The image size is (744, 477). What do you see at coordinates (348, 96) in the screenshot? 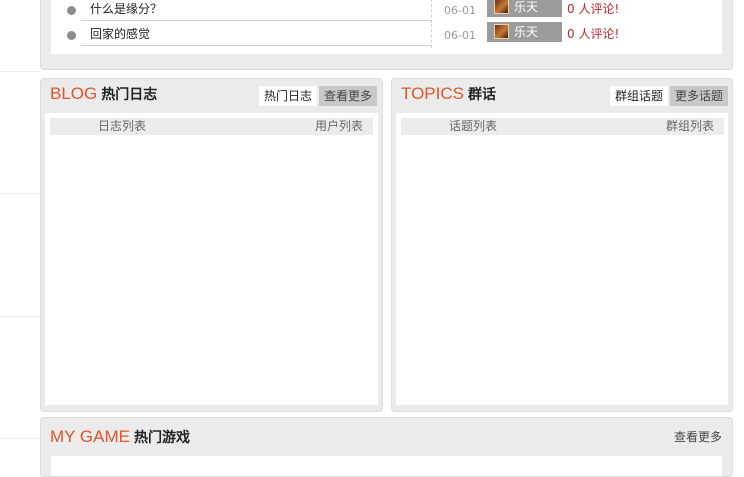
I see `tab-view-more: 查看更多` at bounding box center [348, 96].